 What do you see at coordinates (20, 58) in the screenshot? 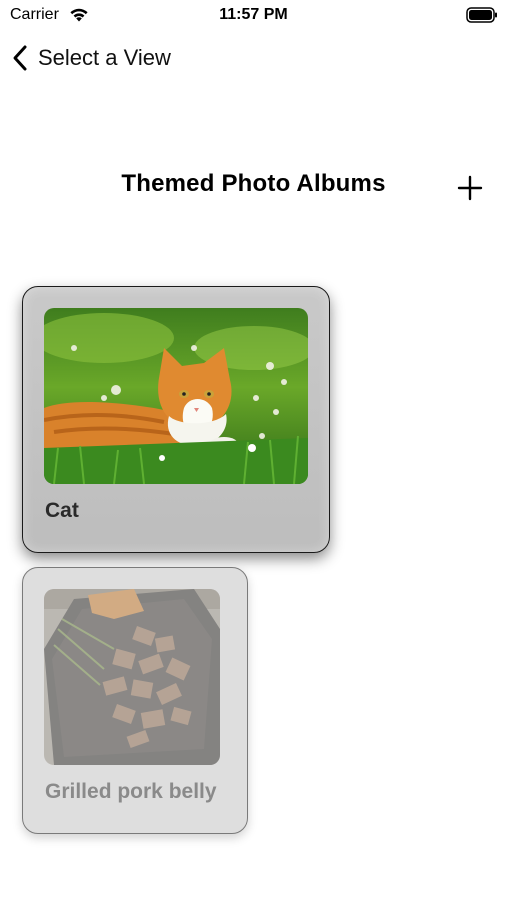
I see `chevron-left-icon` at bounding box center [20, 58].